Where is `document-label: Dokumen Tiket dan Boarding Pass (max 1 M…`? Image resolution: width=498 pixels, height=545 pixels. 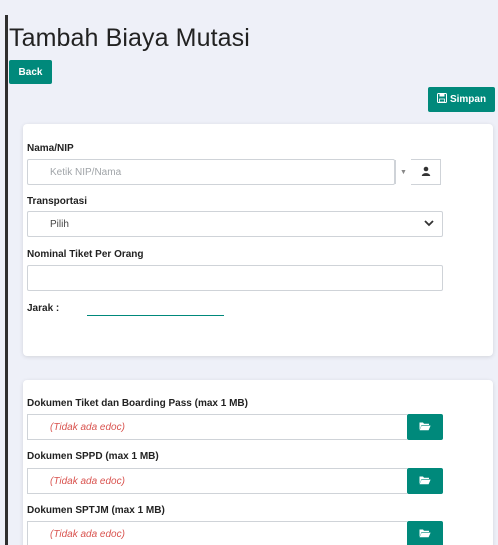 document-label: Dokumen Tiket dan Boarding Pass (max 1 M… is located at coordinates (137, 403).